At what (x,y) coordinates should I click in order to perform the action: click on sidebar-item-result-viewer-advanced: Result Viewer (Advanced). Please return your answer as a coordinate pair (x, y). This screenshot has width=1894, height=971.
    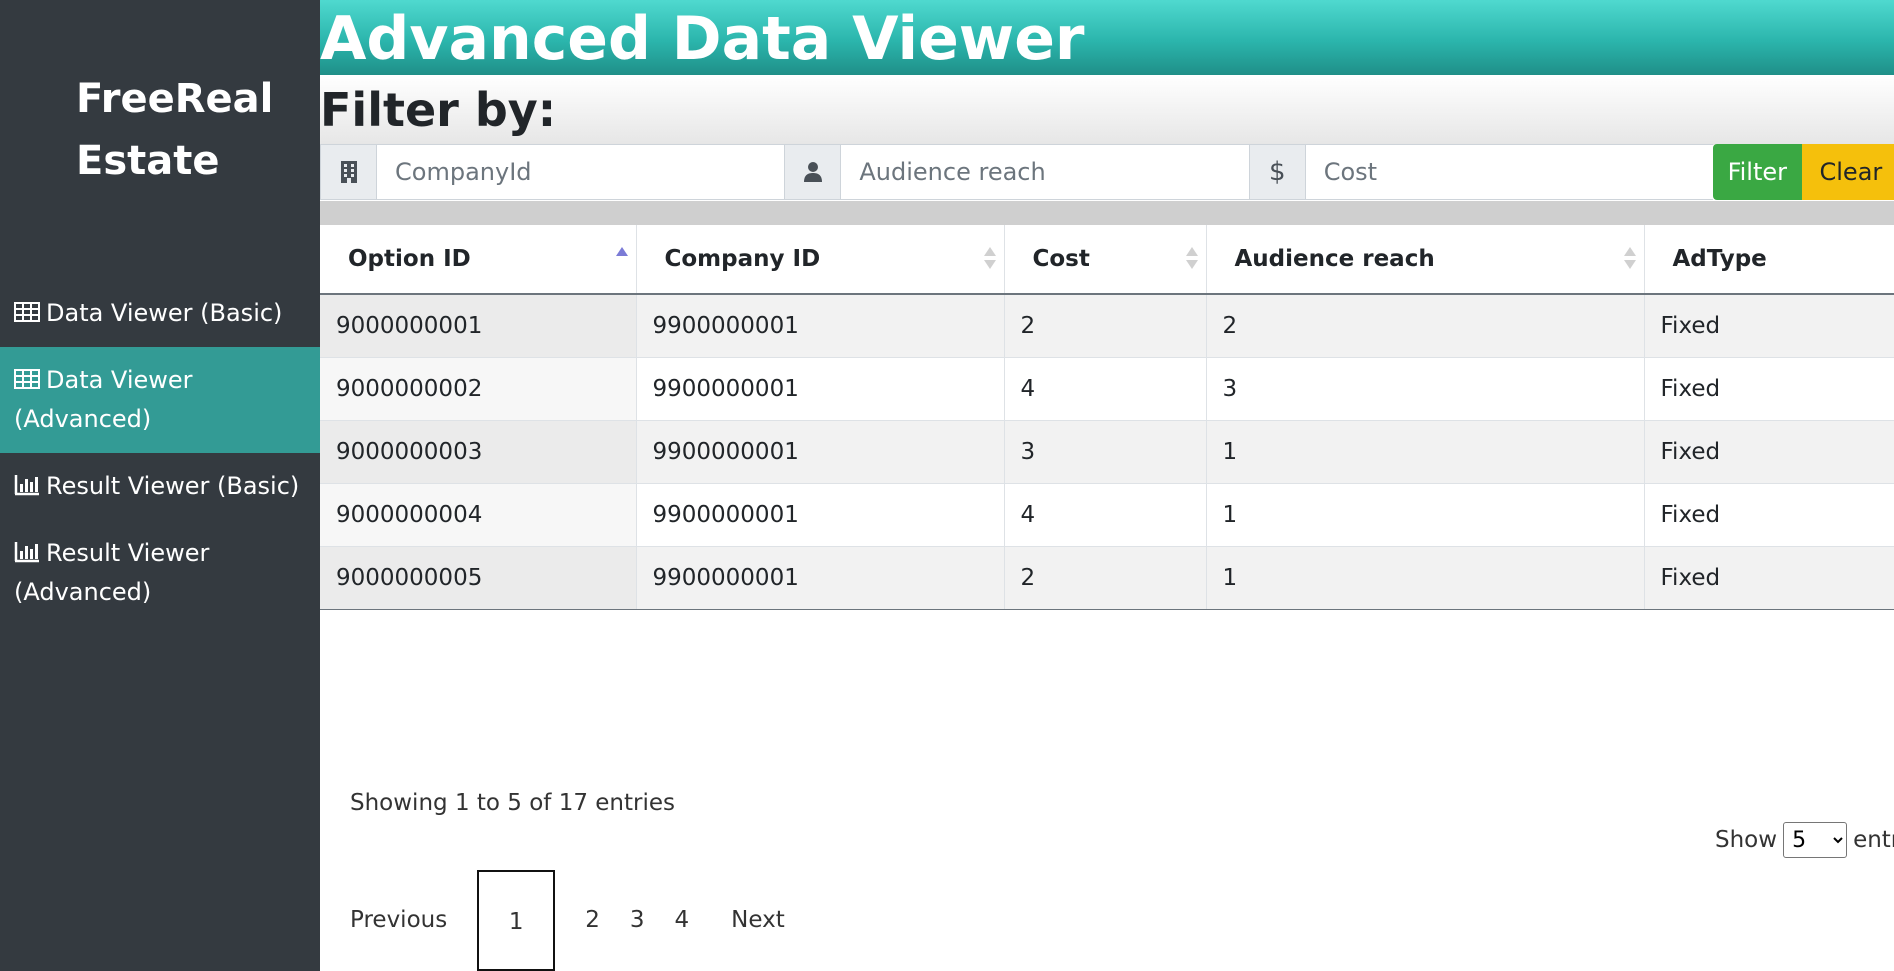
    Looking at the image, I should click on (160, 573).